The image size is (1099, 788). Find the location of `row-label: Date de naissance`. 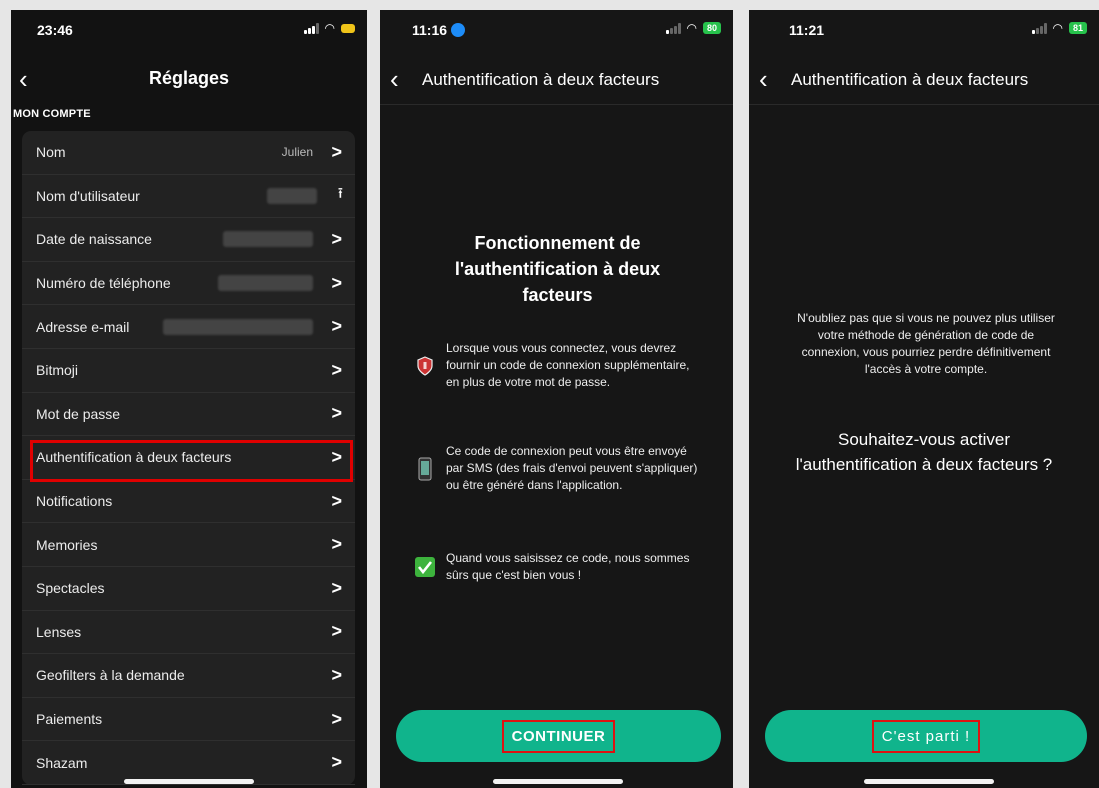

row-label: Date de naissance is located at coordinates (94, 239).